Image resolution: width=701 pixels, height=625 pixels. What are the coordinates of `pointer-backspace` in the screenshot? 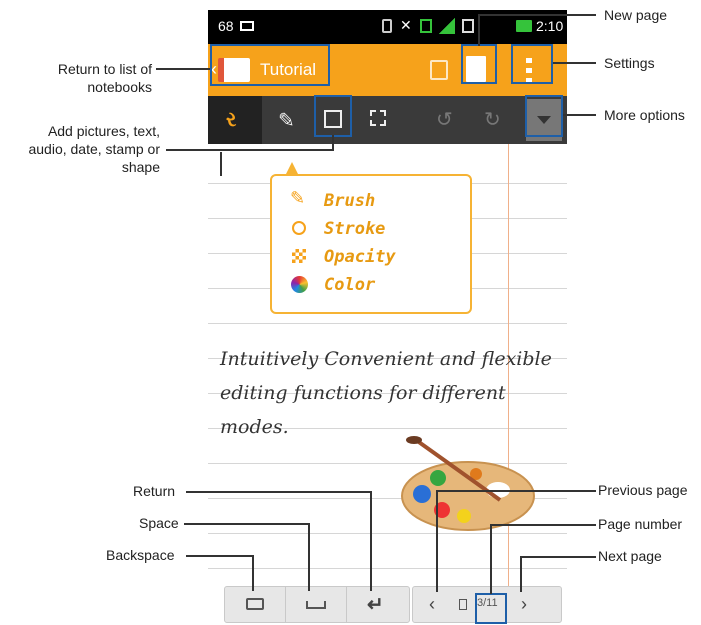 It's located at (220, 556).